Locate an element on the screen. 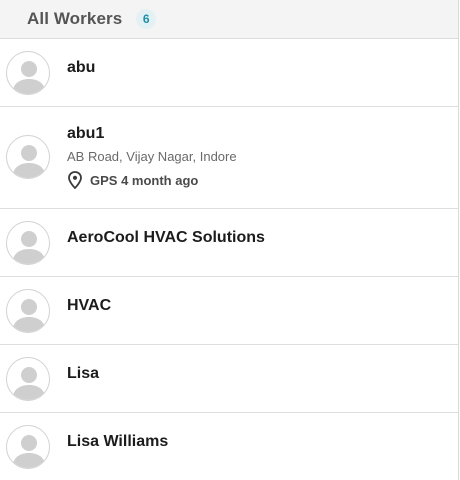  workers-count-badge: 6 is located at coordinates (146, 19).